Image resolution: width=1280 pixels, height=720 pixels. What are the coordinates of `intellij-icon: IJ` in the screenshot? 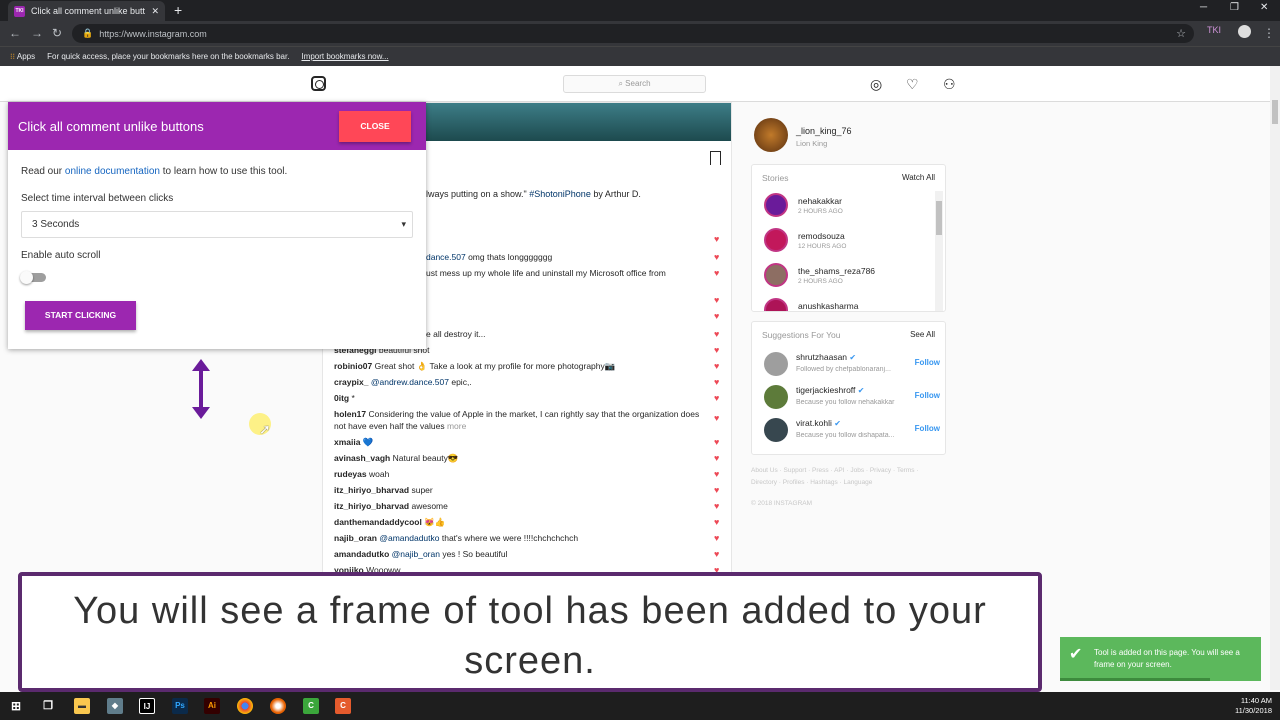 It's located at (147, 706).